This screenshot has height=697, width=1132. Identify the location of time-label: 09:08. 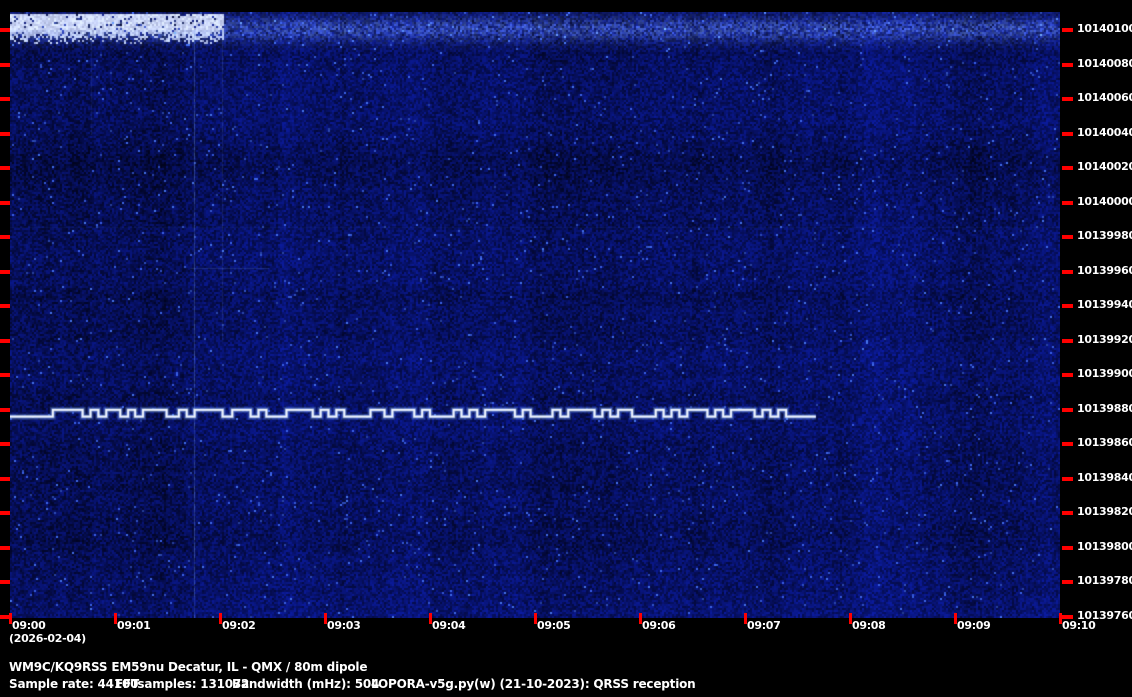
(869, 625).